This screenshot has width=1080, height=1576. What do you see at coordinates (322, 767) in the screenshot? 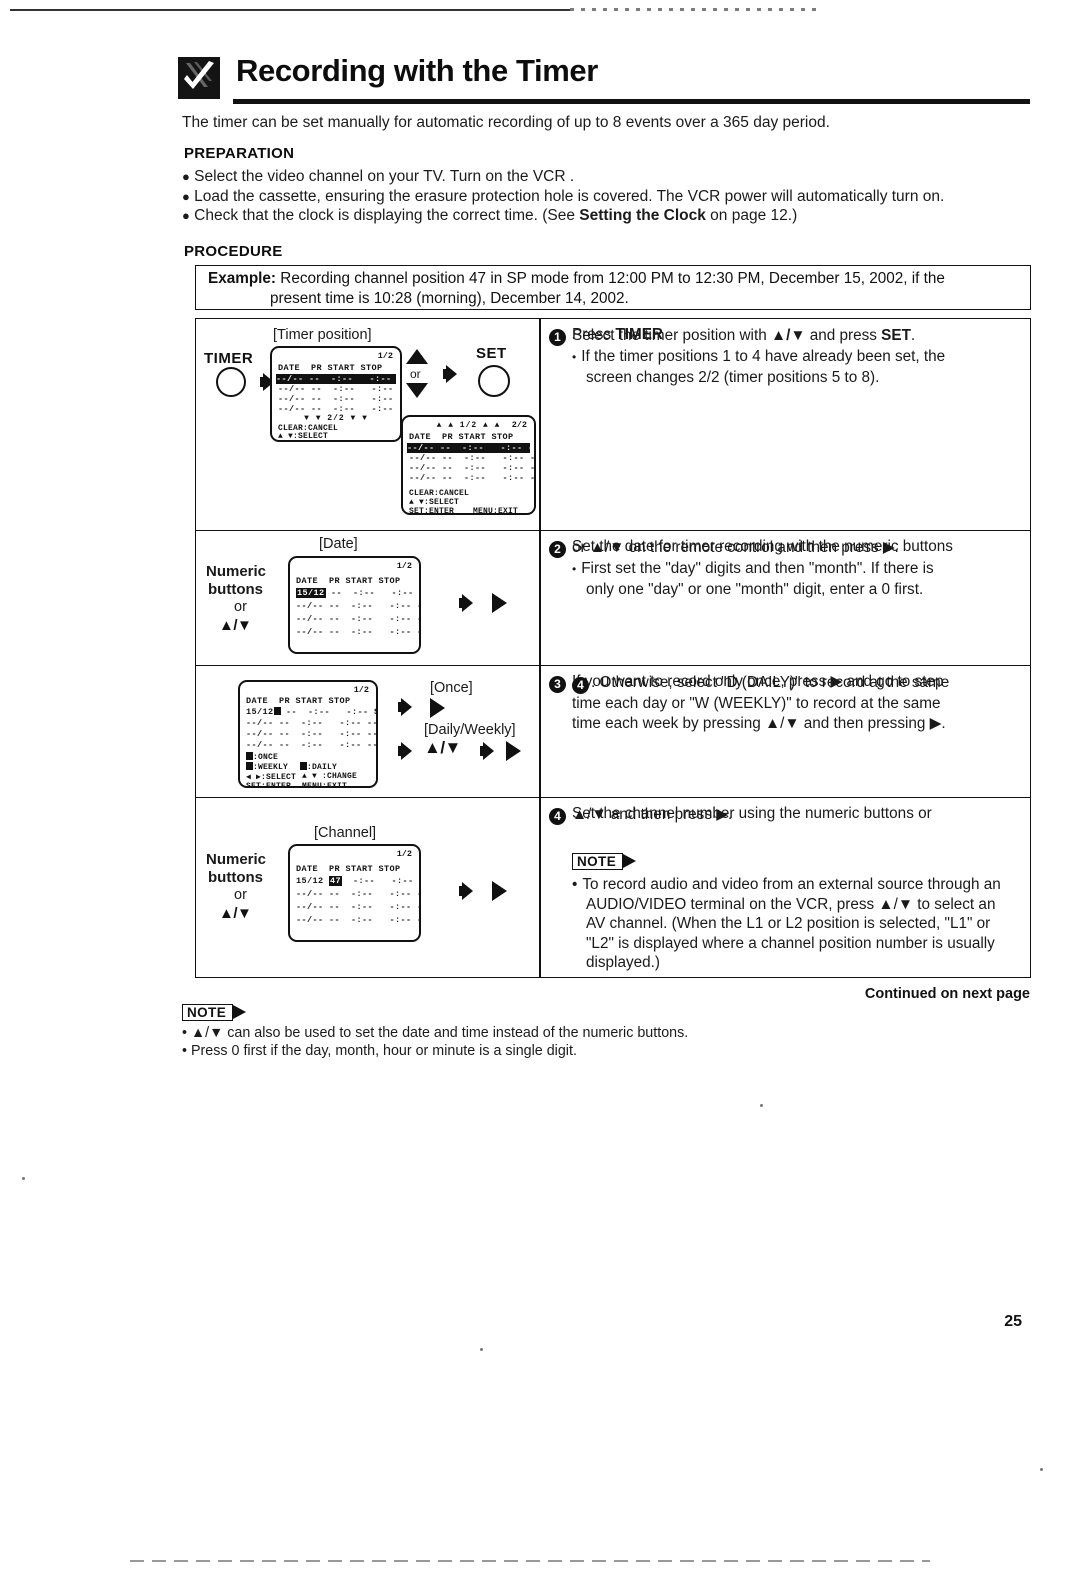
I see `osd-option-daily-label: :DAILY` at bounding box center [322, 767].